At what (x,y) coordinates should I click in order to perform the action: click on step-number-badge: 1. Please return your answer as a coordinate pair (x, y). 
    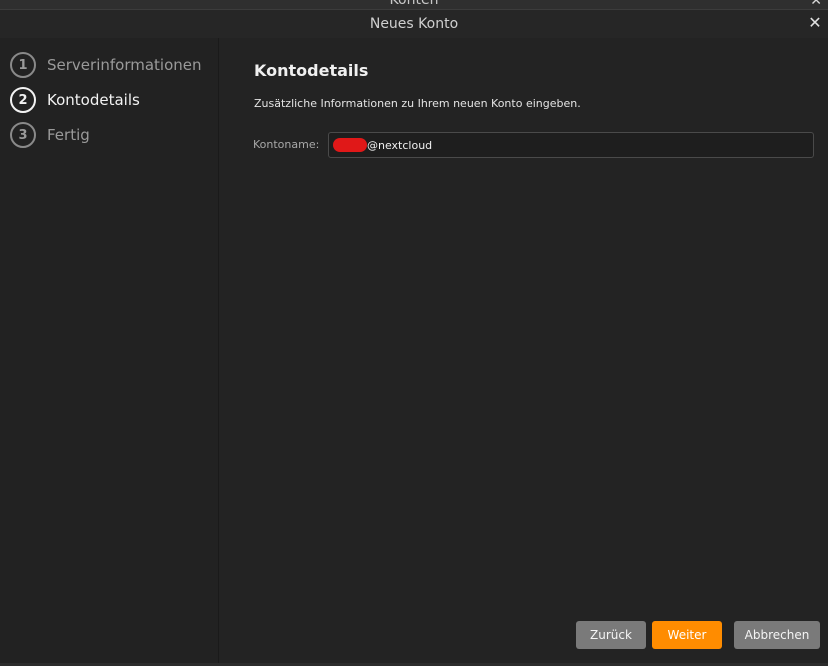
    Looking at the image, I should click on (23, 65).